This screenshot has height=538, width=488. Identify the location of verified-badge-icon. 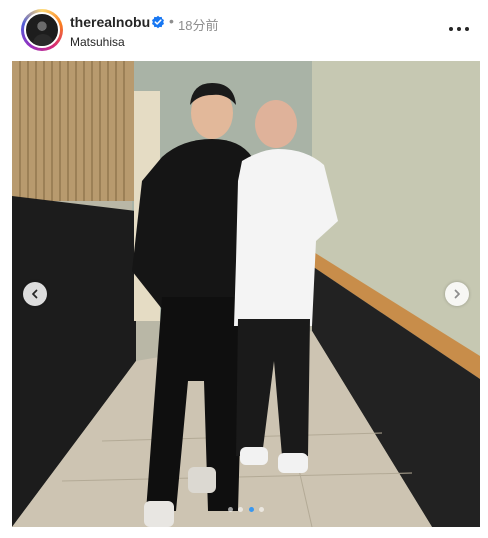
(158, 22).